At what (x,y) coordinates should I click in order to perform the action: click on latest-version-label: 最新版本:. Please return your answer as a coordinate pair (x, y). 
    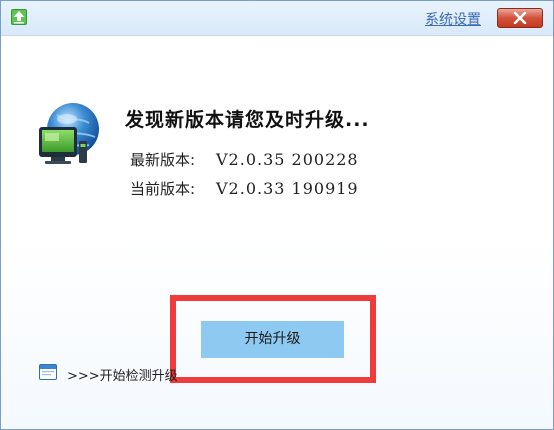
    Looking at the image, I should click on (163, 160).